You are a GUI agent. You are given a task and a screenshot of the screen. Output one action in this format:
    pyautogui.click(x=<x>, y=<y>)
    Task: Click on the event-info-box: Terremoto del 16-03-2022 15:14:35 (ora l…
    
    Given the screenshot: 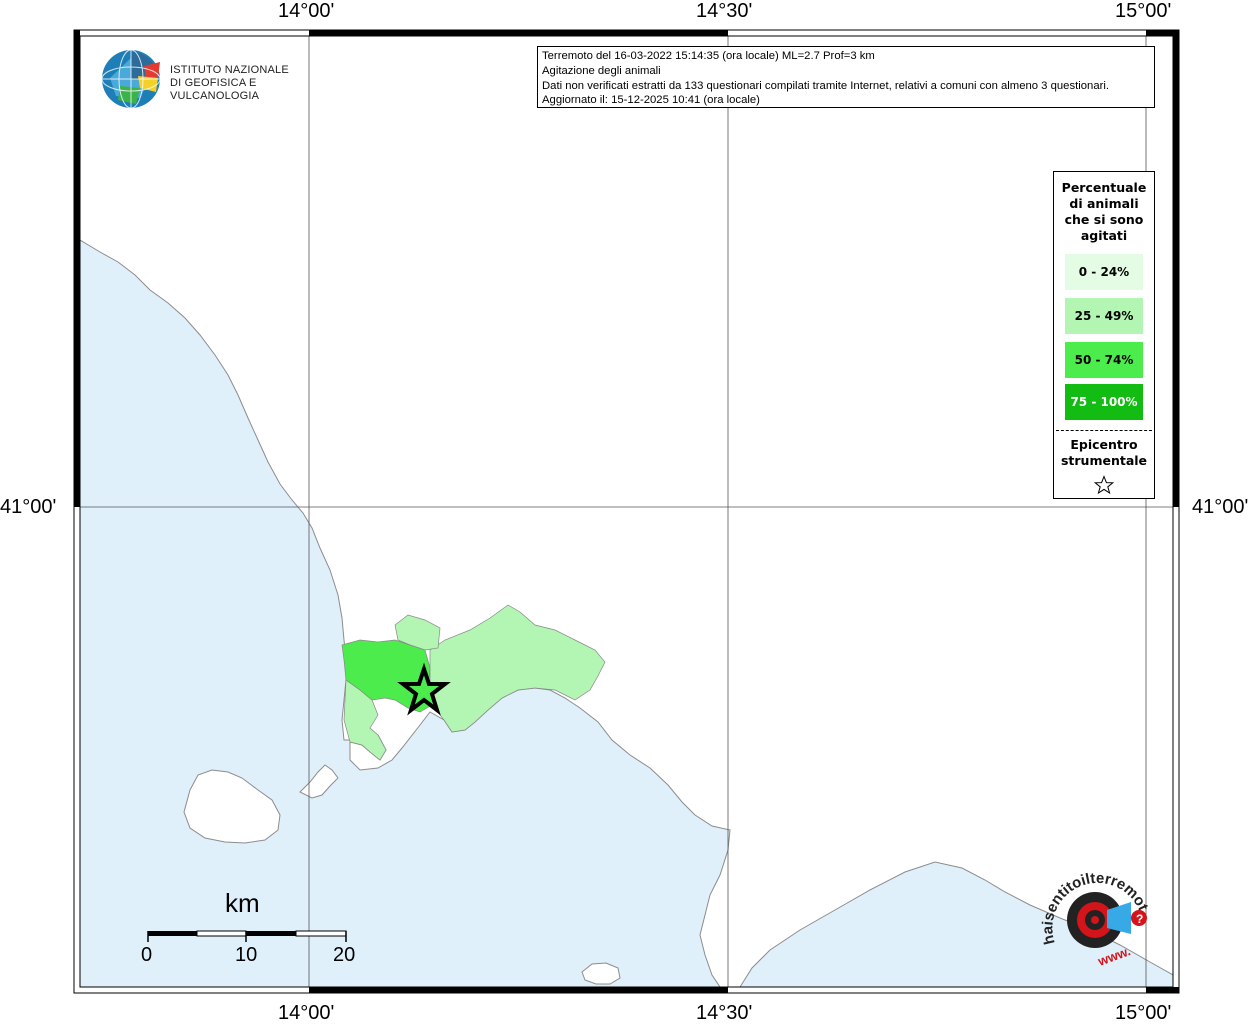 What is the action you would take?
    pyautogui.click(x=846, y=77)
    